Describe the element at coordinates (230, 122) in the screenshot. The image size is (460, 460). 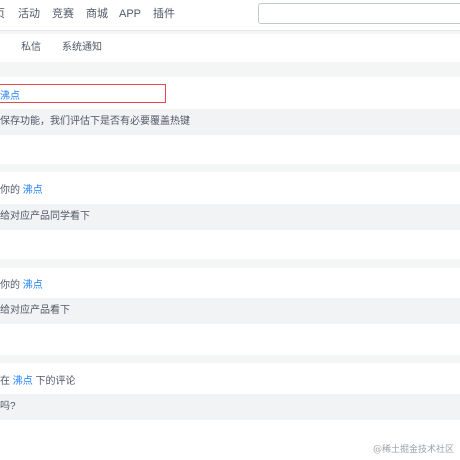
I see `quoted-reply: 保存功能，我们评估下是否有必要覆盖热键` at that location.